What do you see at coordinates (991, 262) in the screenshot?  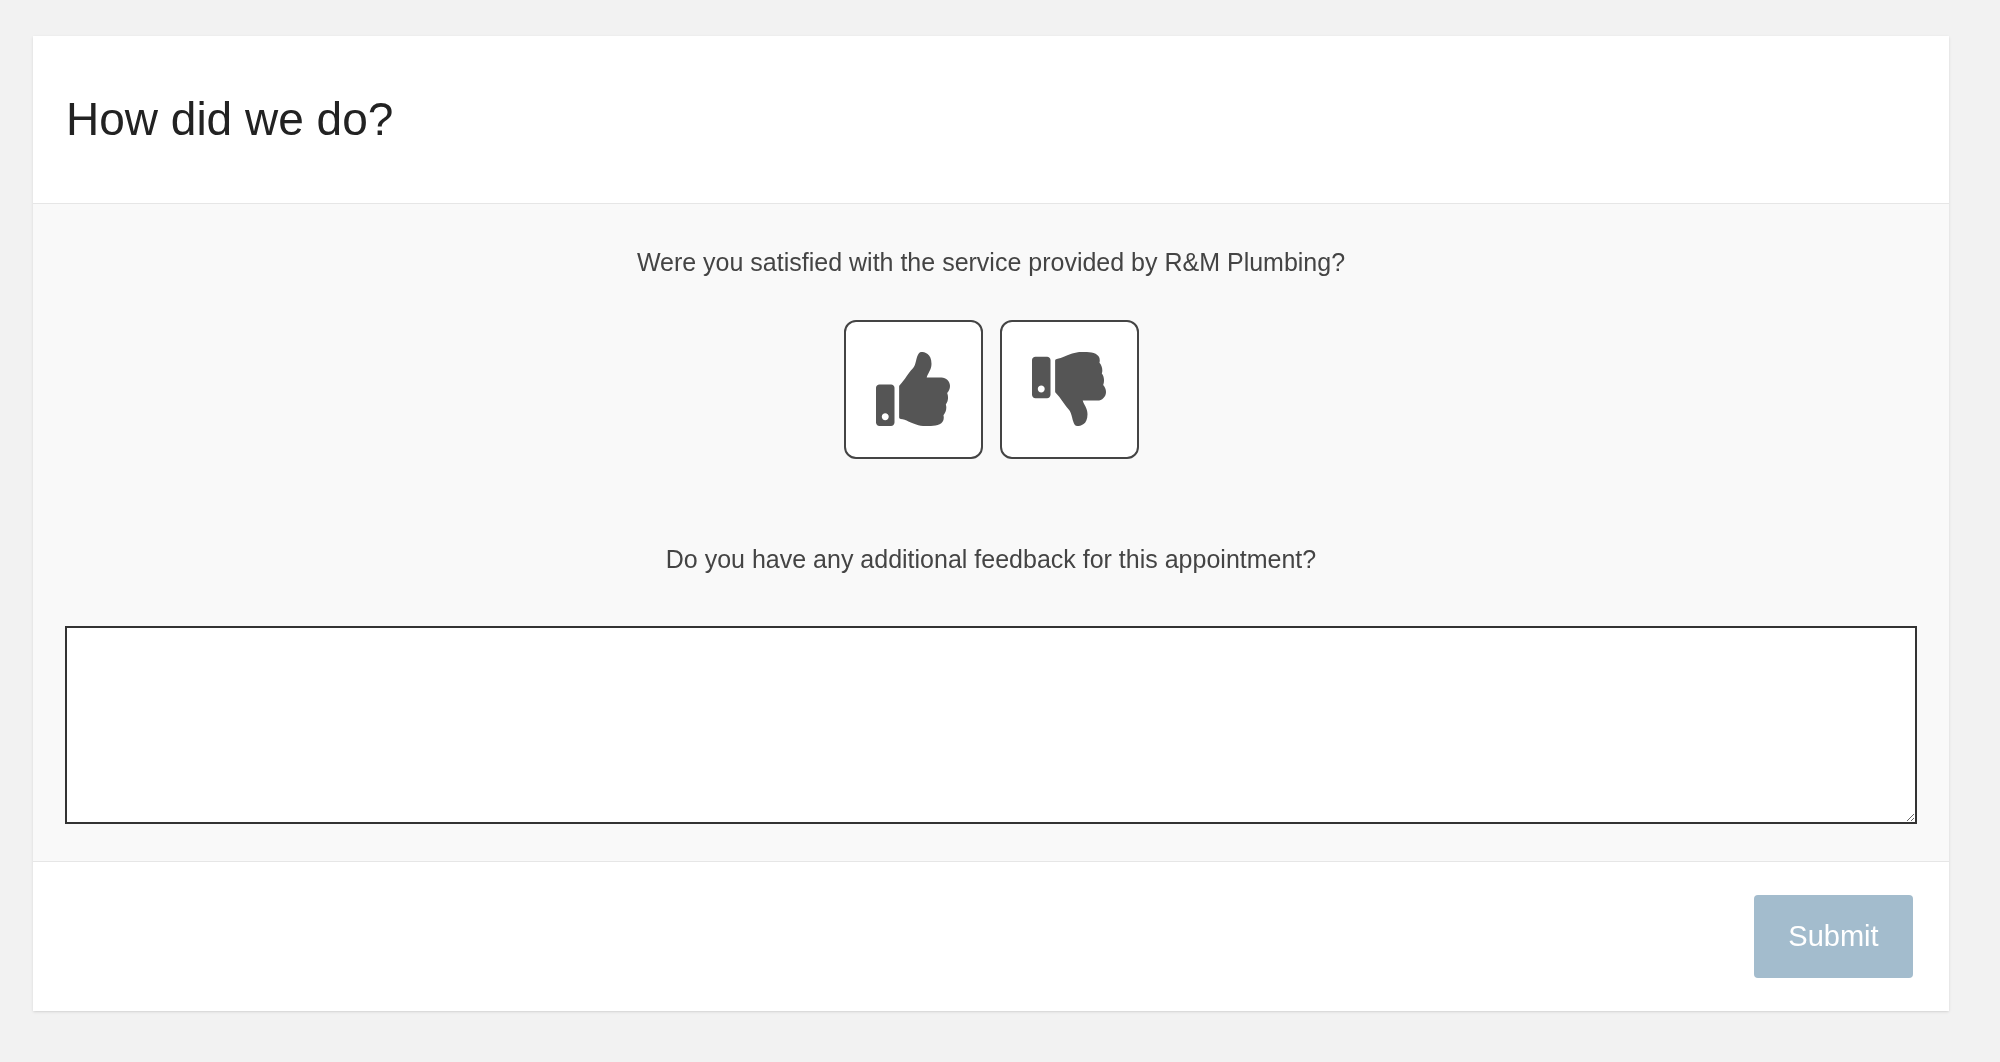 I see `question-text: Were you satisfied with the service provided by R&M Plumbing?` at bounding box center [991, 262].